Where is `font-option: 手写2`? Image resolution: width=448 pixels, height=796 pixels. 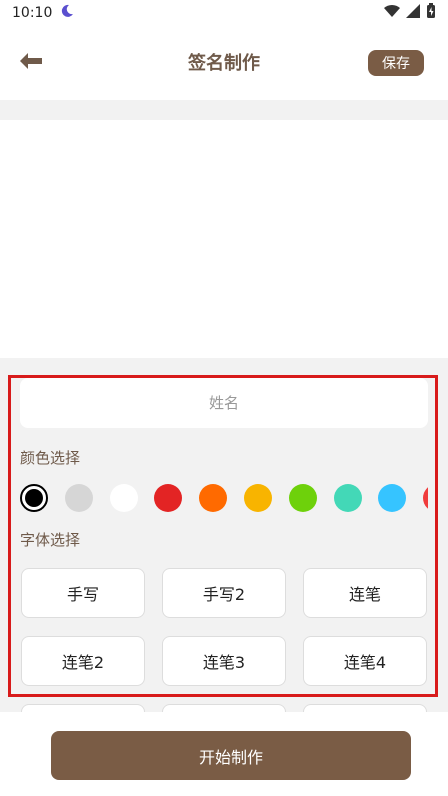 font-option: 手写2 is located at coordinates (224, 593).